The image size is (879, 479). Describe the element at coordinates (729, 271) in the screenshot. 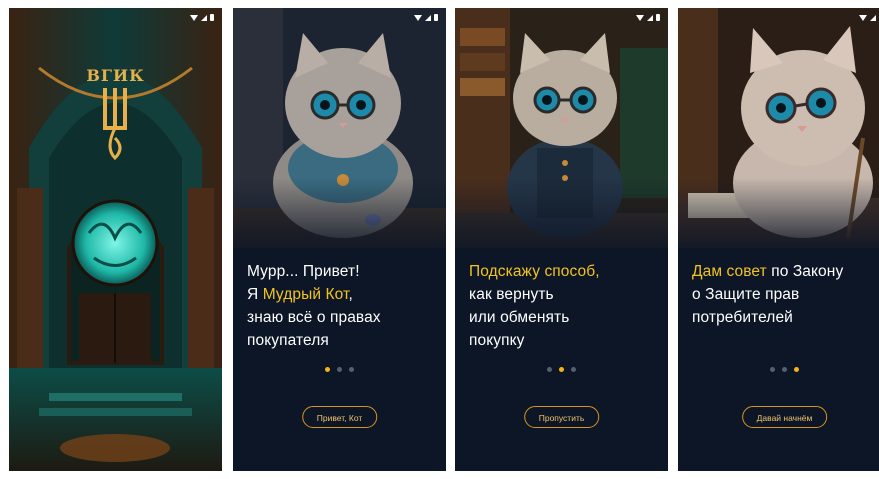

I see `highlight-text: Дам совет` at that location.